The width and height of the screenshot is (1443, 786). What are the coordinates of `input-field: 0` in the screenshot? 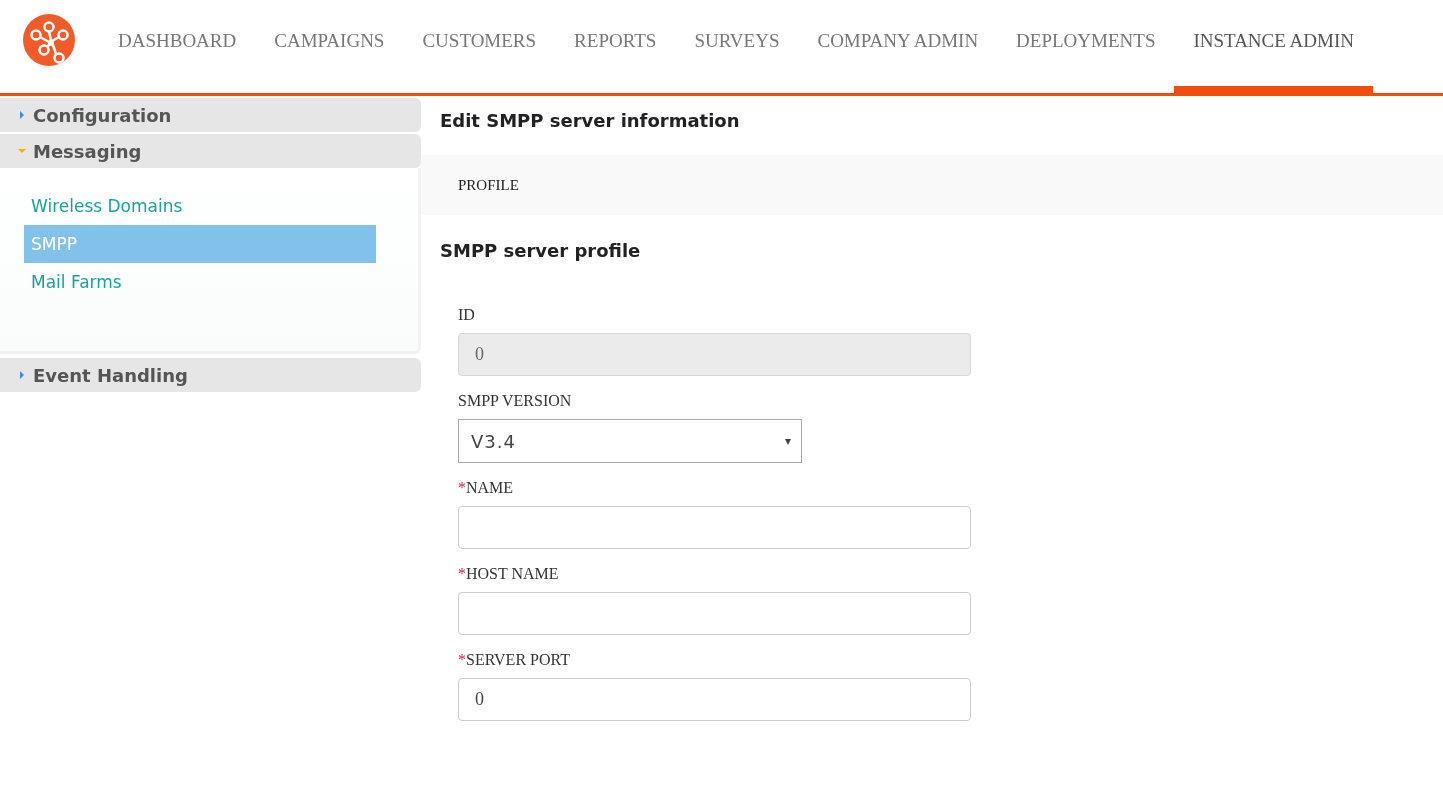 It's located at (714, 699).